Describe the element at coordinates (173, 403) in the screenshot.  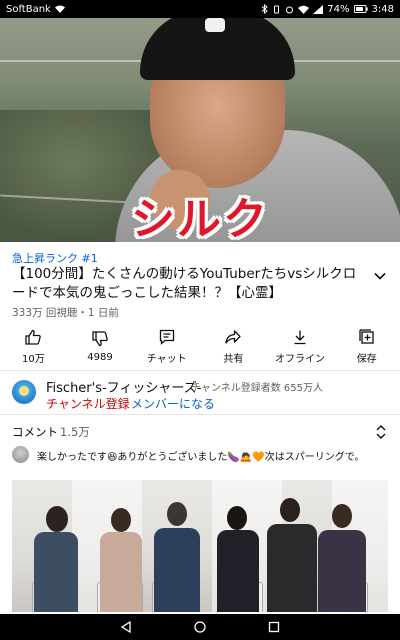
I see `join-membership-button: メンバーになる` at that location.